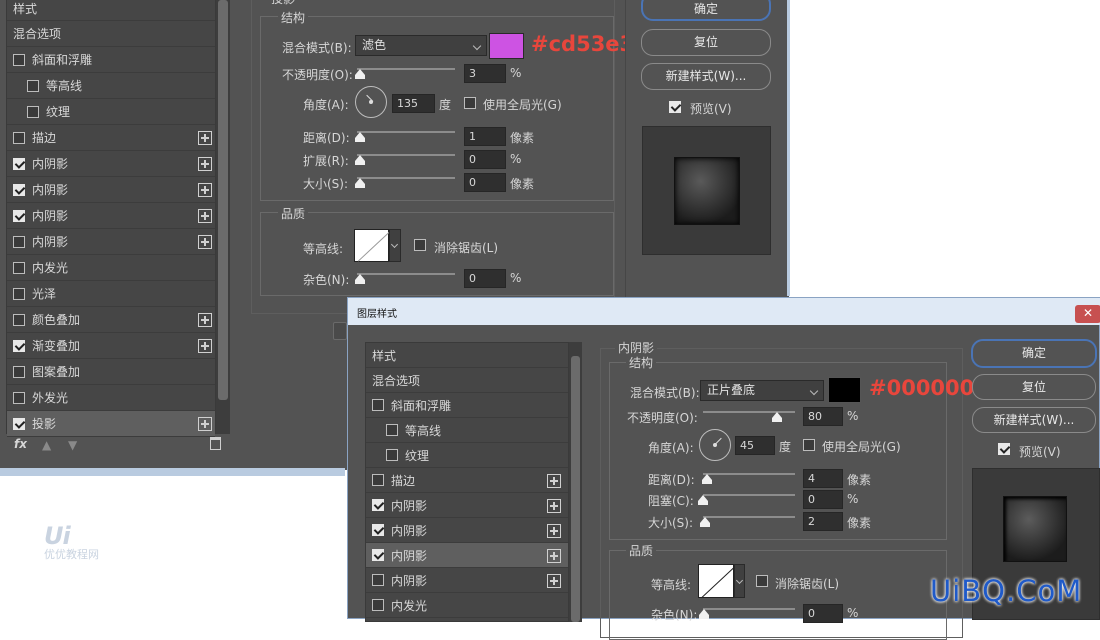 Image resolution: width=1100 pixels, height=640 pixels. I want to click on effect-list-item: 渐变叠加, so click(111, 346).